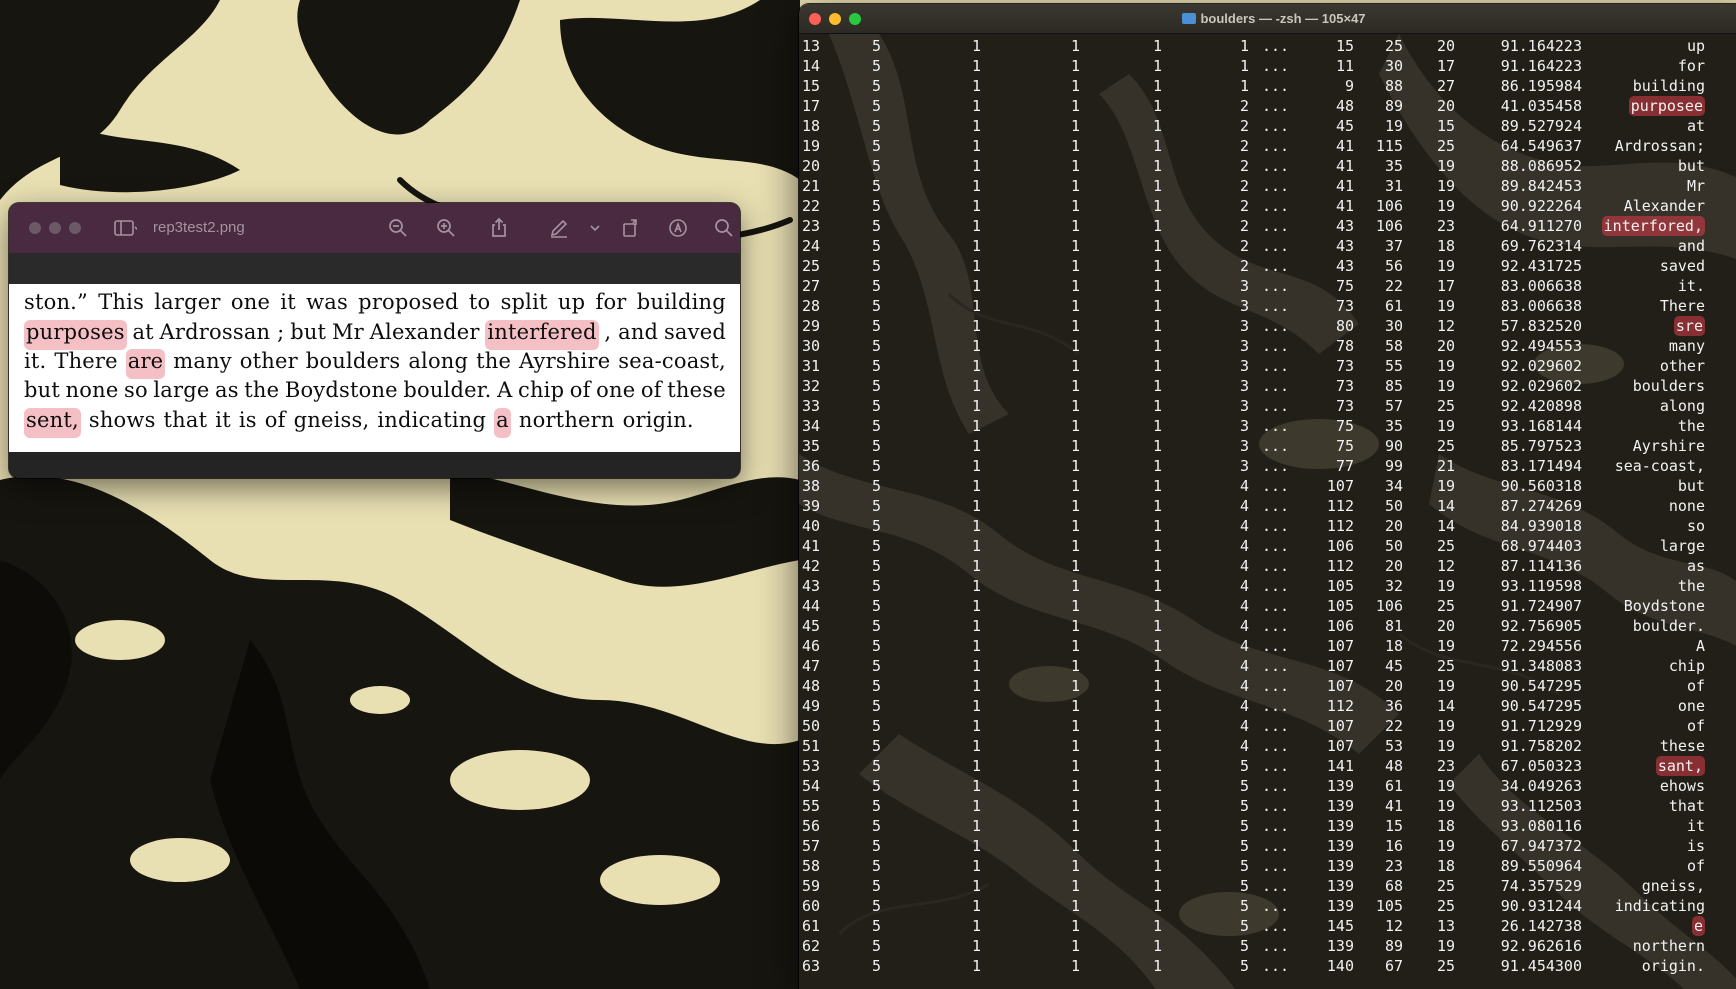  What do you see at coordinates (1267, 466) in the screenshot?
I see `terminal-row: 36 5 1 1 1 3... 77 99 21 83.171494 sea-coast,` at bounding box center [1267, 466].